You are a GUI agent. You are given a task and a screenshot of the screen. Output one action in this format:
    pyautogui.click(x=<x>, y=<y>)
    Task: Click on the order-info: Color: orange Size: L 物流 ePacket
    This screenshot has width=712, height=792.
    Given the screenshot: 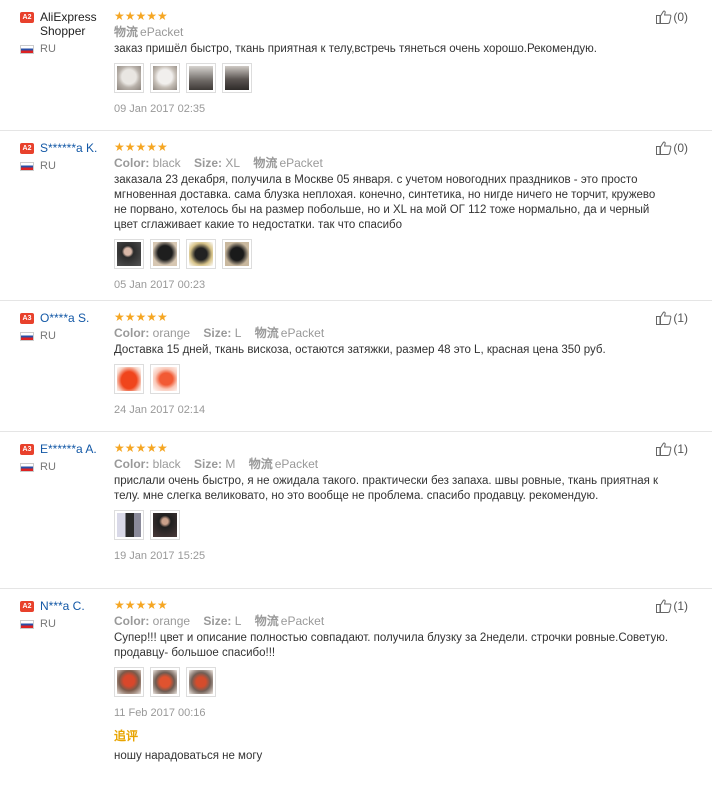 What is the action you would take?
    pyautogui.click(x=394, y=621)
    